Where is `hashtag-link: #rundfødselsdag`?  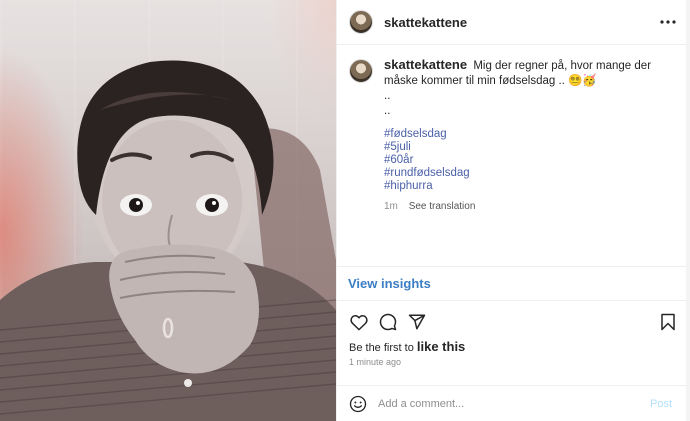
hashtag-link: #rundfødselsdag is located at coordinates (531, 173).